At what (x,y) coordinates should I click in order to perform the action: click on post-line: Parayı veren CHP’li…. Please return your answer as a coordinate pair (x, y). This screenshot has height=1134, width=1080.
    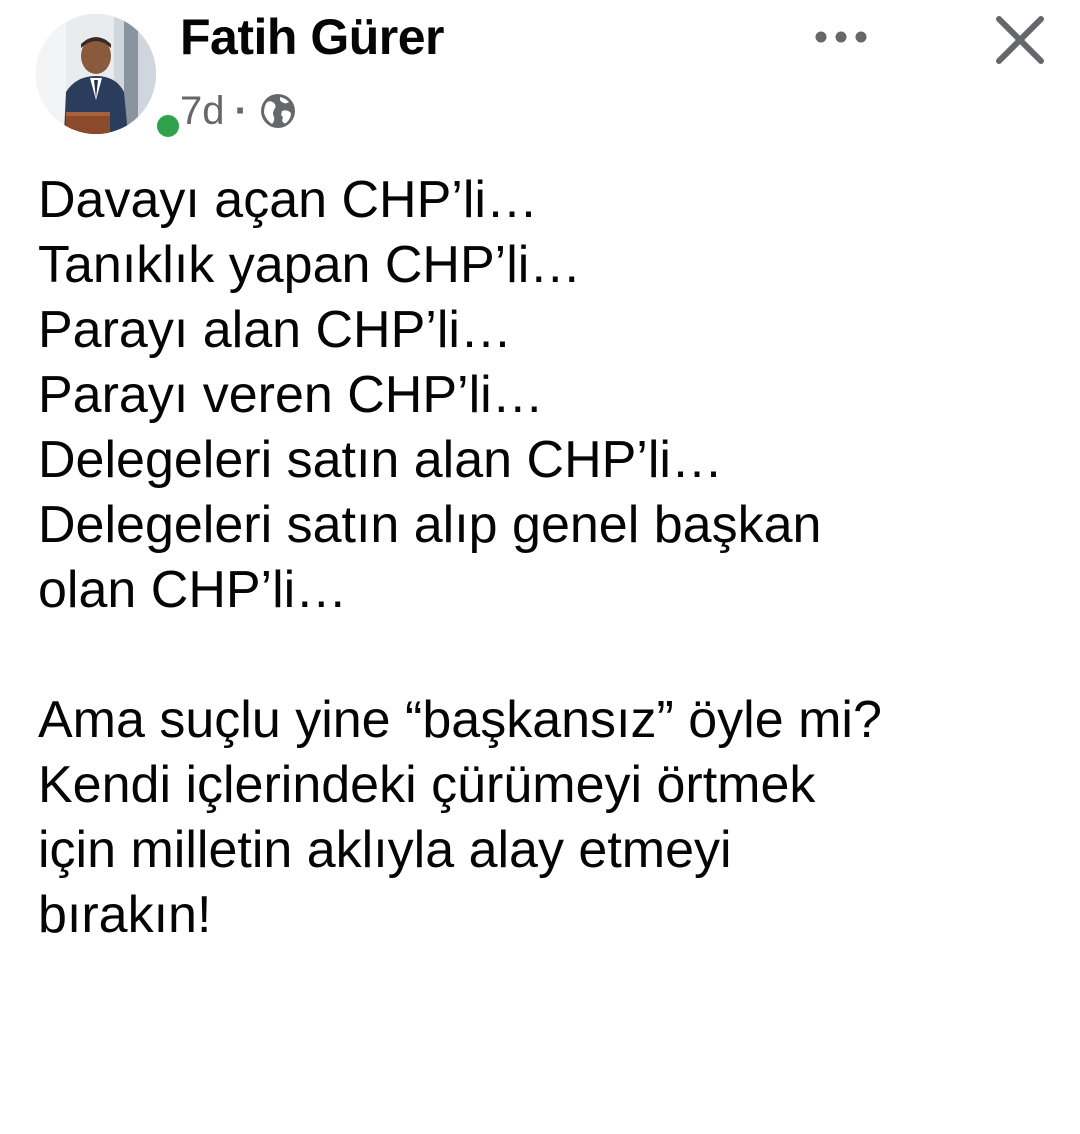
    Looking at the image, I should click on (291, 395).